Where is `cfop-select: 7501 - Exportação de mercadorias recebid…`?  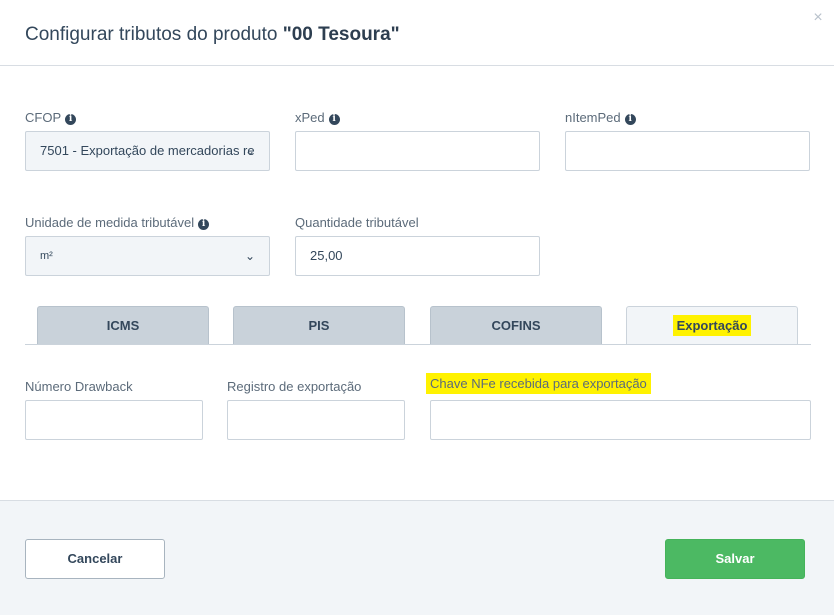
cfop-select: 7501 - Exportação de mercadorias recebid… is located at coordinates (147, 151).